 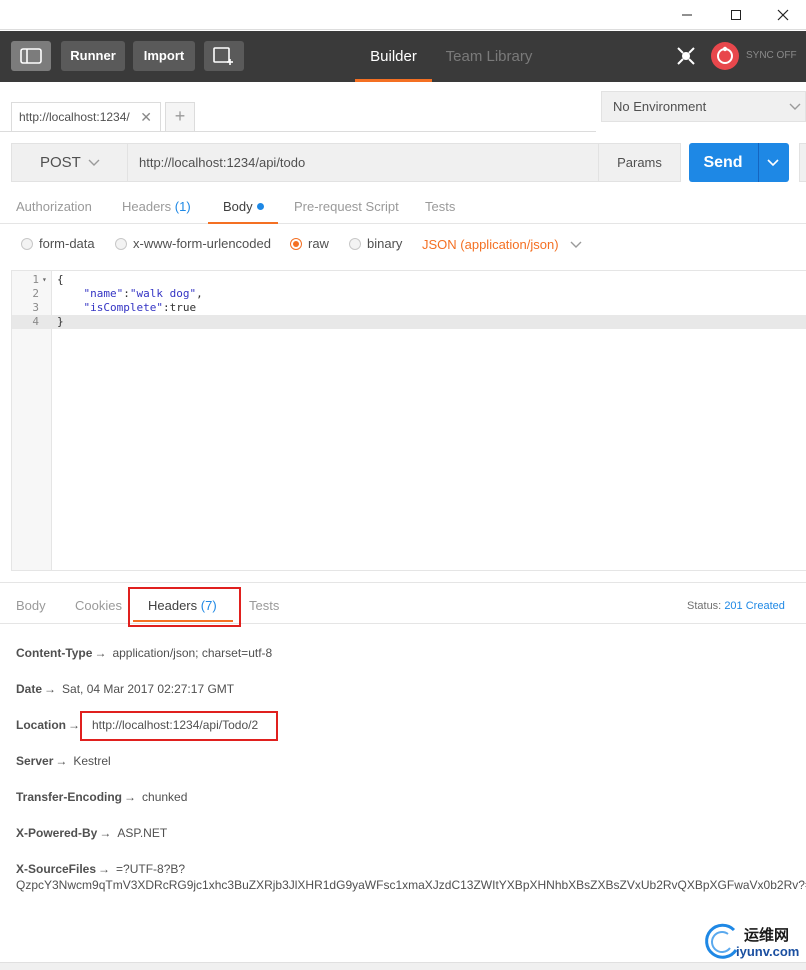 What do you see at coordinates (142, 833) in the screenshot?
I see `header-value: ASP.NET` at bounding box center [142, 833].